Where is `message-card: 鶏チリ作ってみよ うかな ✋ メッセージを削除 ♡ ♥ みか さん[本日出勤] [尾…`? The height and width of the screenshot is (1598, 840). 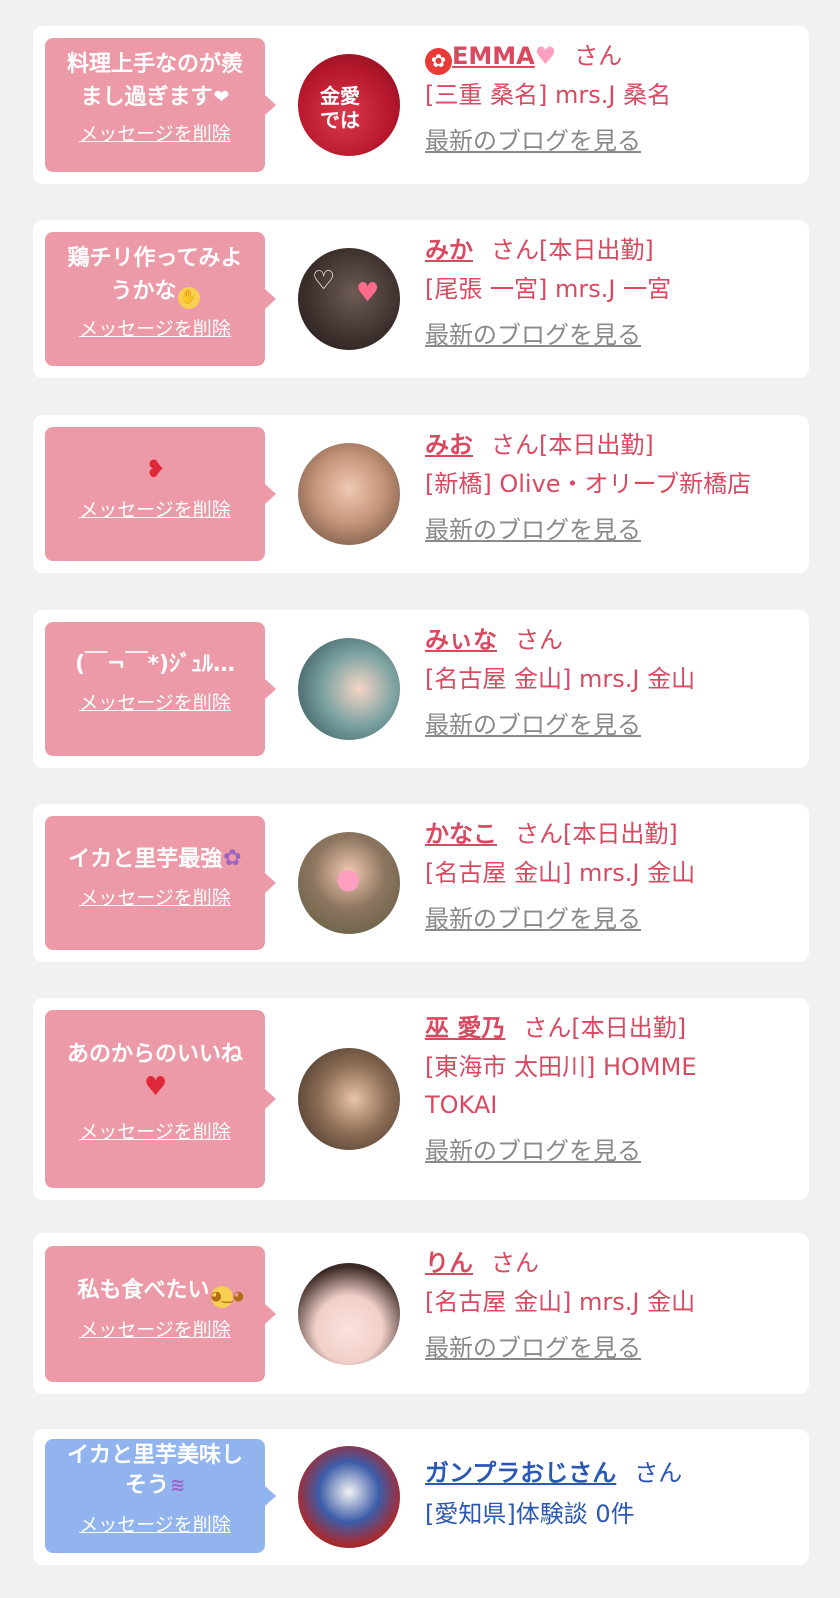
message-card: 鶏チリ作ってみよ うかな ✋ メッセージを削除 ♡ ♥ みか さん[本日出勤] [尾… is located at coordinates (421, 299).